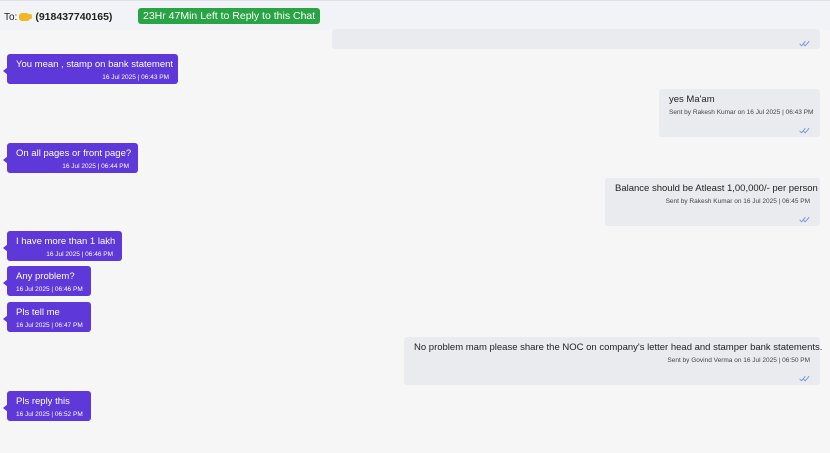 The width and height of the screenshot is (830, 453). What do you see at coordinates (49, 414) in the screenshot?
I see `message-timestamp: 16 Jul 2025 | 06:52 PM` at bounding box center [49, 414].